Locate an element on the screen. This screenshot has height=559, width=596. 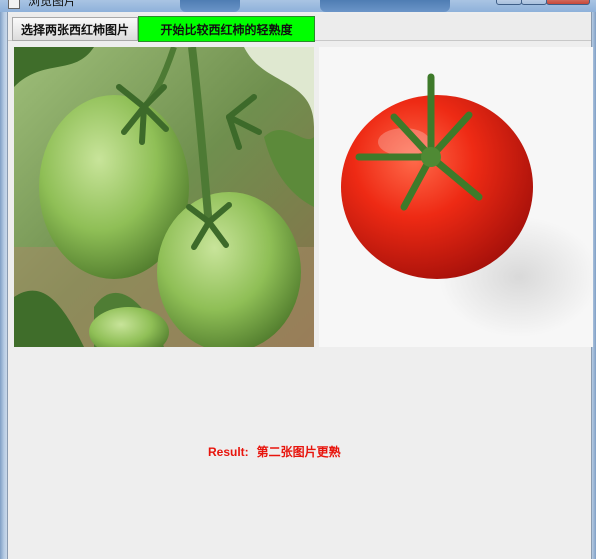
result-text: Result: 第二张图片更熟 is located at coordinates (274, 451).